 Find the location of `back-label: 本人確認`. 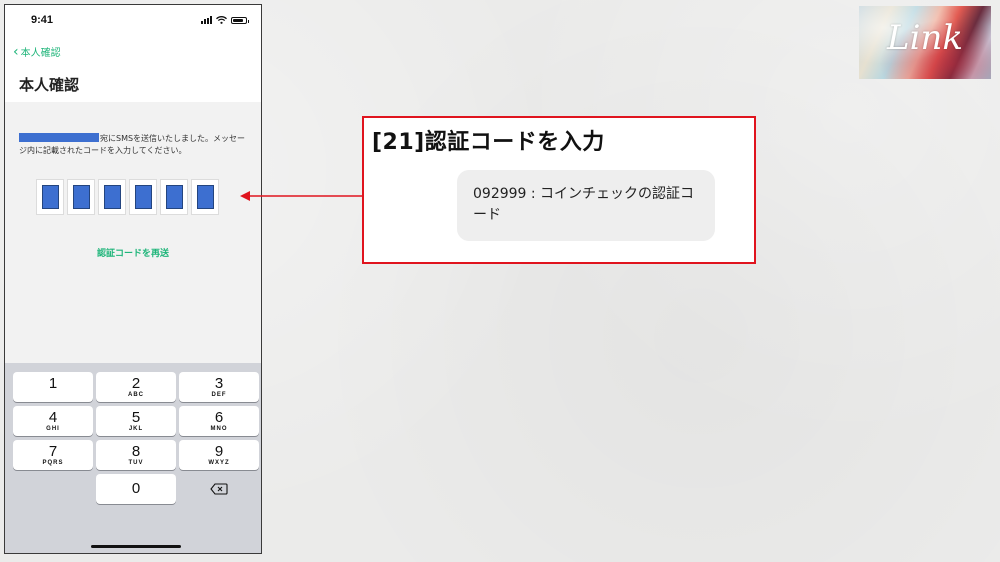

back-label: 本人確認 is located at coordinates (40, 53).